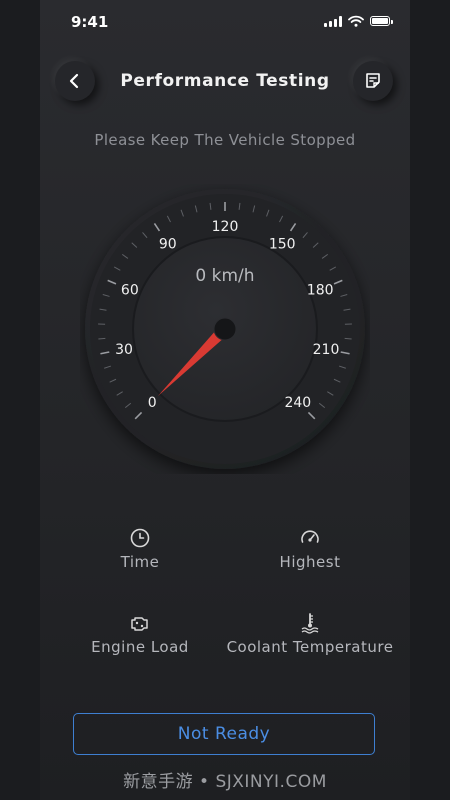  I want to click on speed-readout: 0 km/h, so click(224, 276).